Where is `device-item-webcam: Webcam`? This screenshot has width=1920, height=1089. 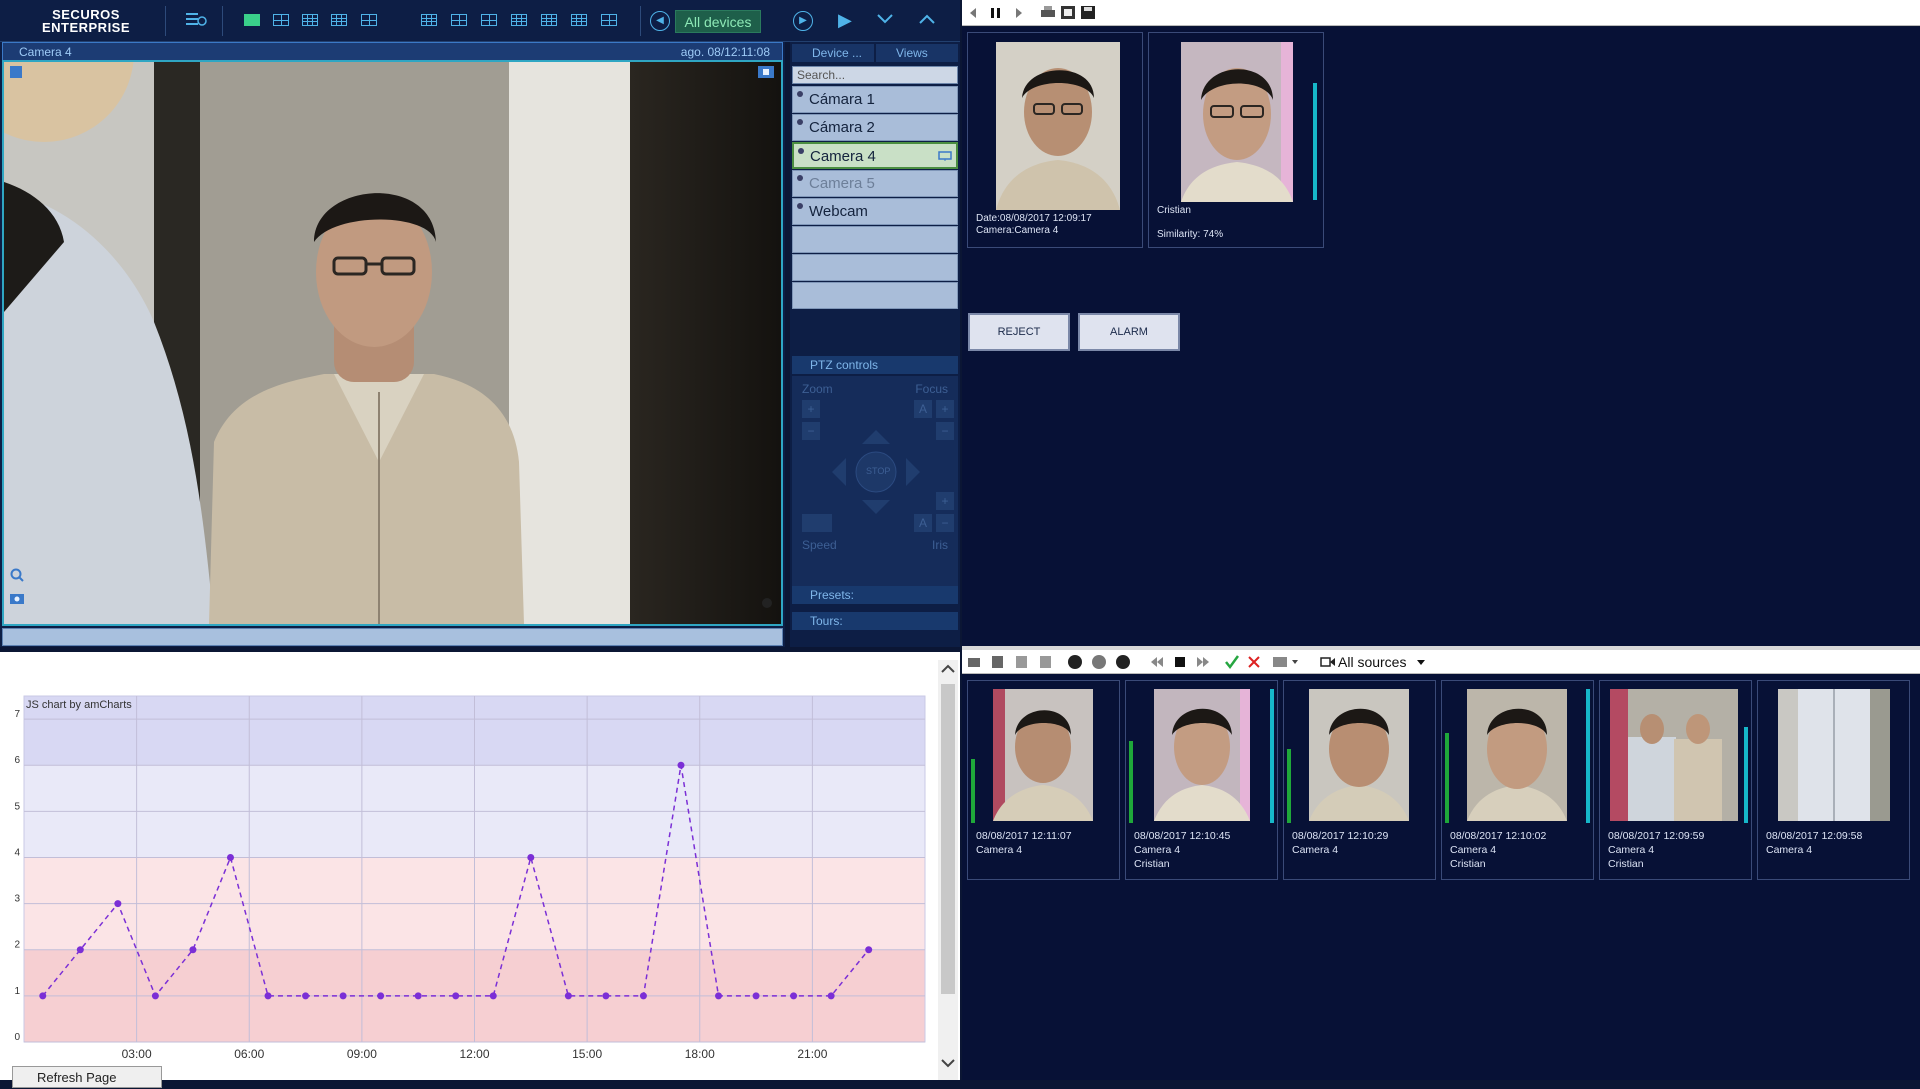
device-item-webcam: Webcam is located at coordinates (875, 211).